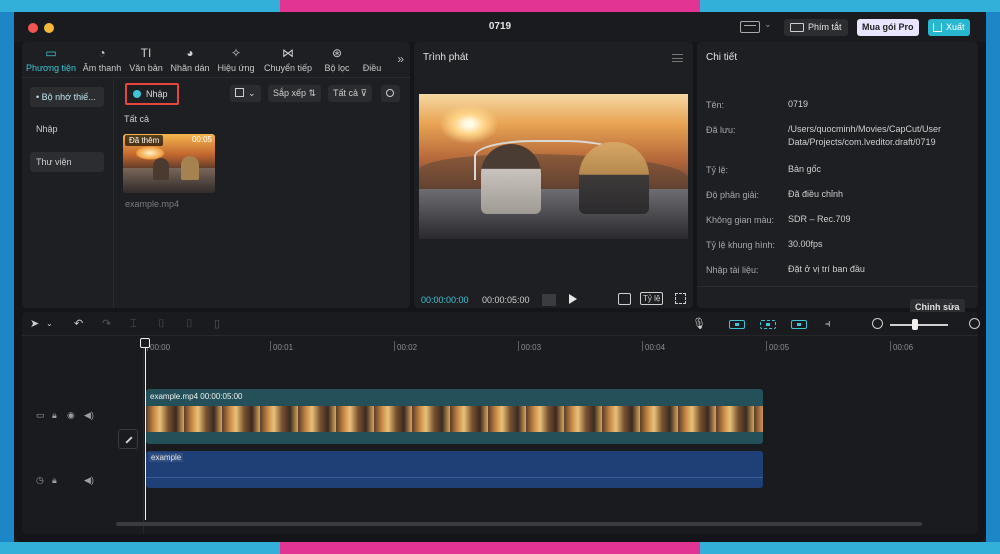 The height and width of the screenshot is (554, 1000). Describe the element at coordinates (519, 524) in the screenshot. I see `timeline-scrollbar` at that location.